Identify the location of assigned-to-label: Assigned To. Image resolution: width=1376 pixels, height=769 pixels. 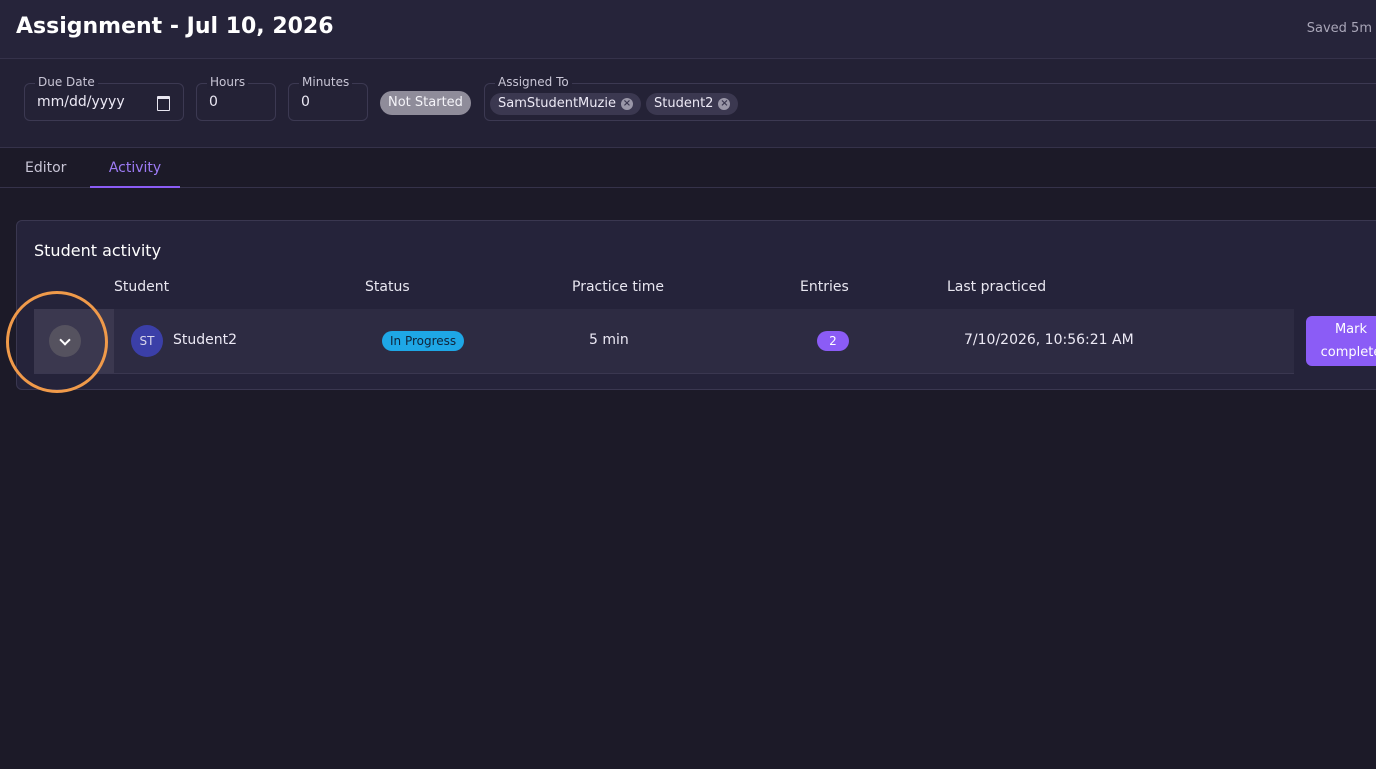
(533, 82).